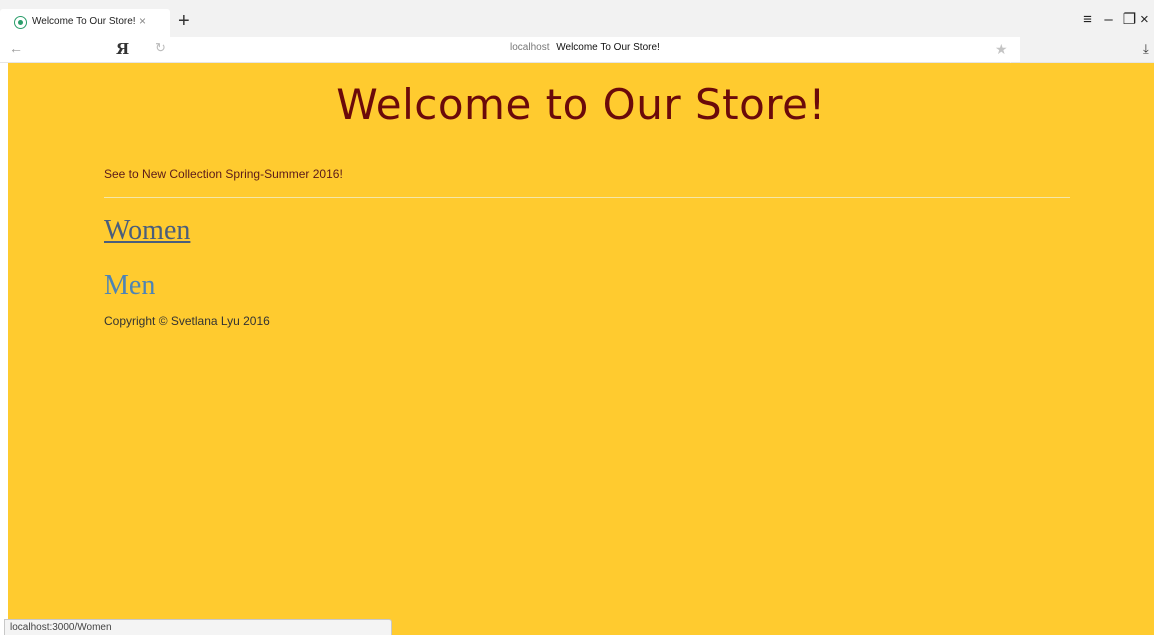 The width and height of the screenshot is (1154, 635). I want to click on close-window-icon: ×, so click(1147, 19).